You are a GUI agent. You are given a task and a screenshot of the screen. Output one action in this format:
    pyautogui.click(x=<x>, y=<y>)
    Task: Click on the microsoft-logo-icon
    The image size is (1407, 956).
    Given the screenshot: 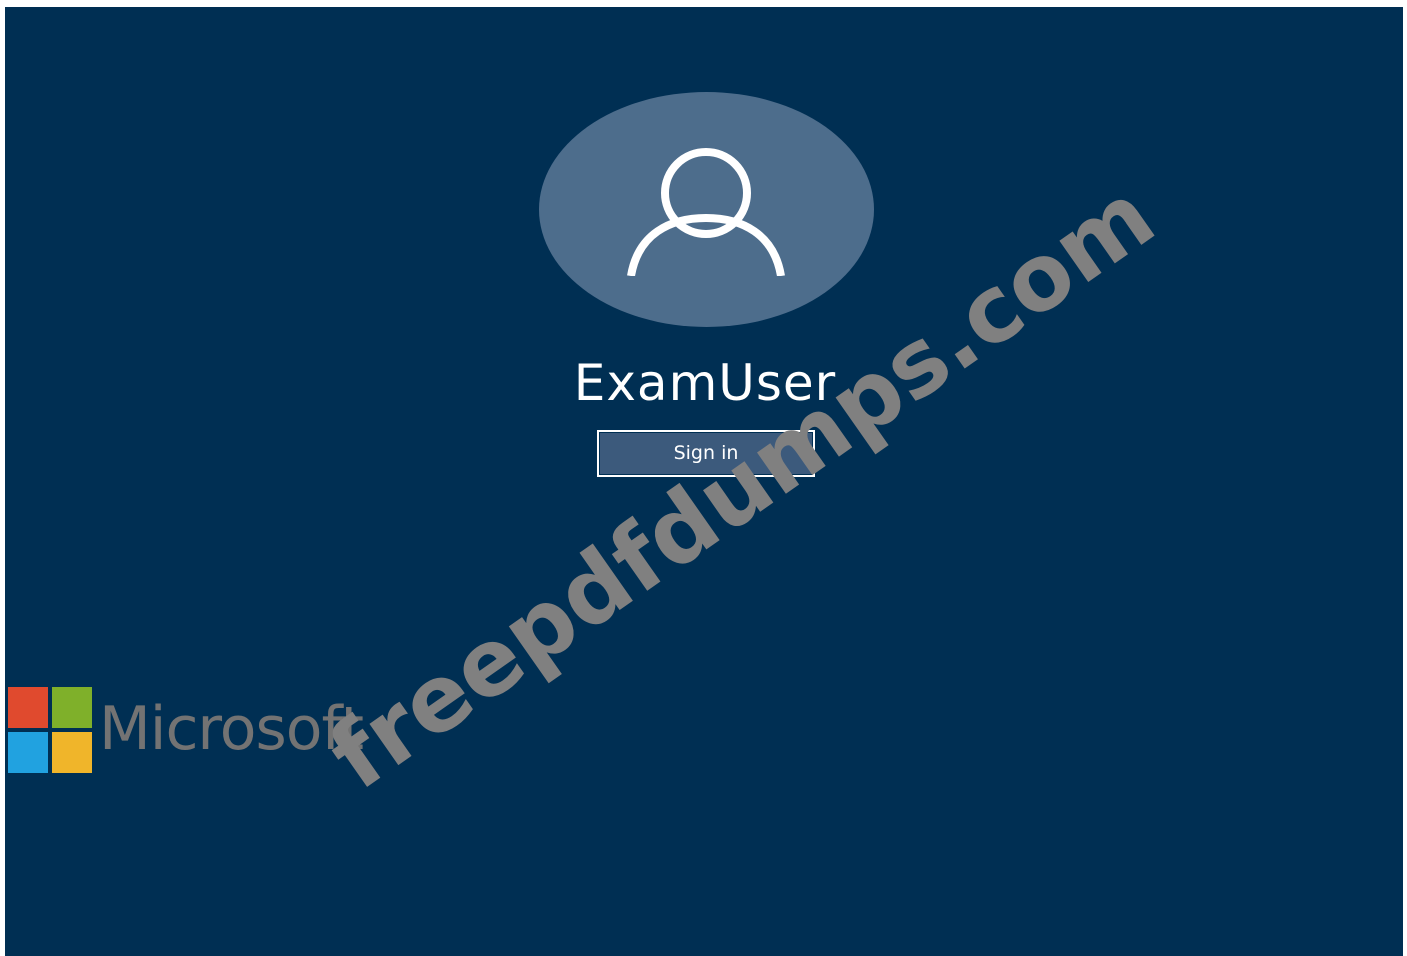 What is the action you would take?
    pyautogui.click(x=50, y=730)
    